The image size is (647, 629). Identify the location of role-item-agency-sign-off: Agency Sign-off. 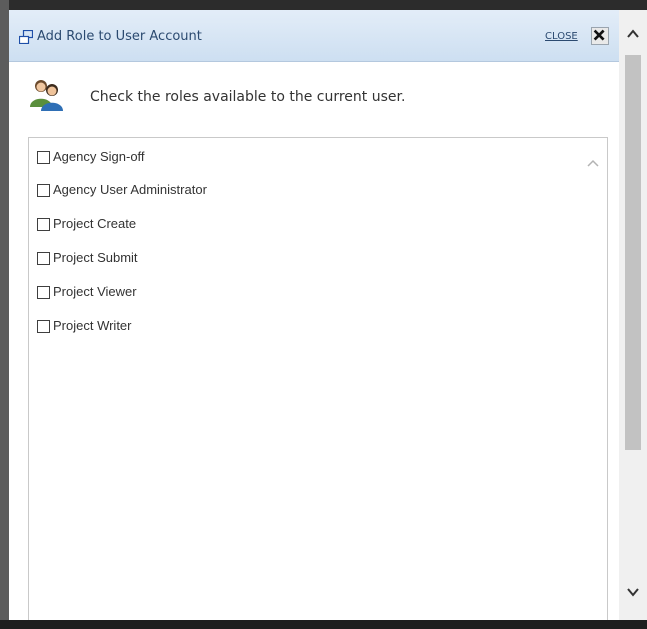
(91, 157).